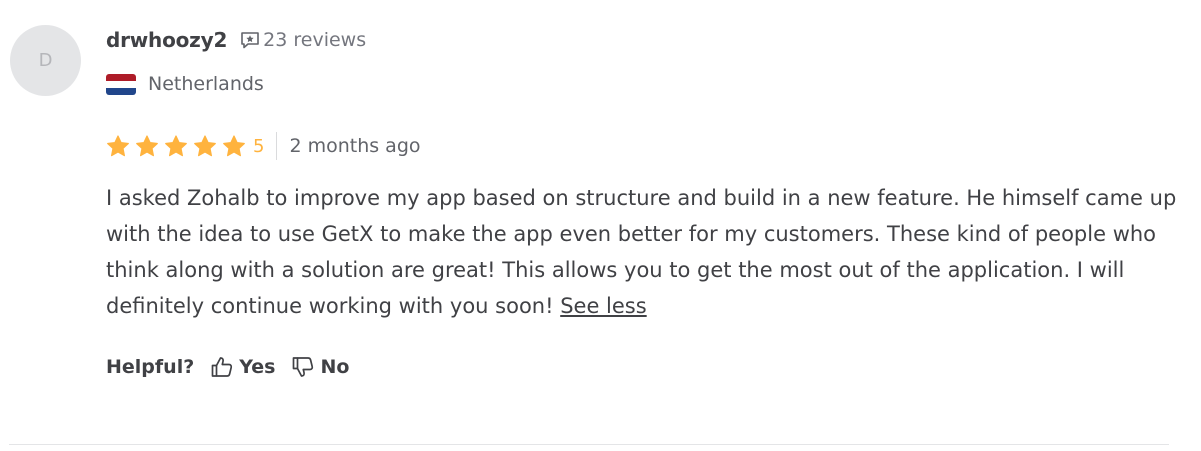 This screenshot has width=1201, height=451. What do you see at coordinates (355, 146) in the screenshot?
I see `review-date: 2 months ago` at bounding box center [355, 146].